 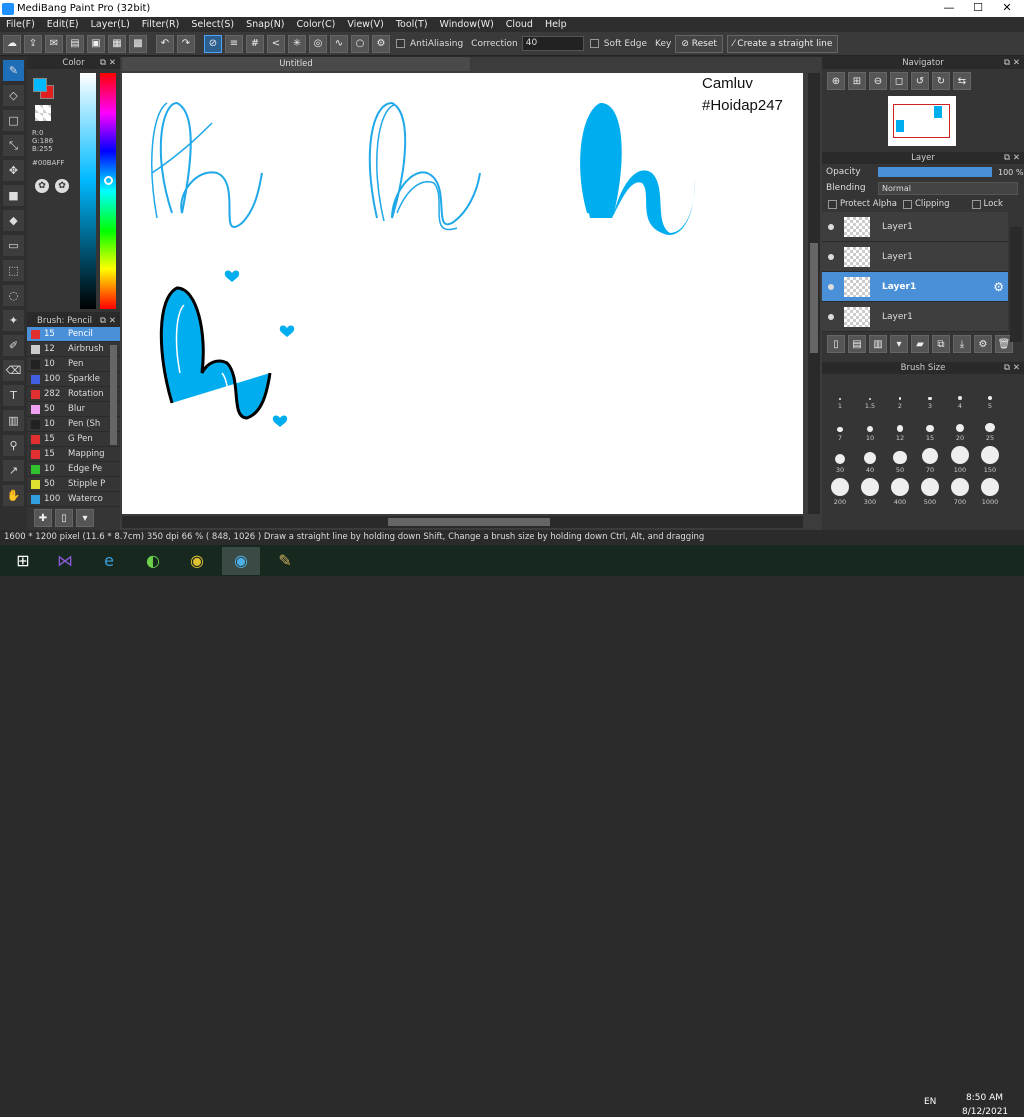 I want to click on internet-explorer-icon: e, so click(x=109, y=561).